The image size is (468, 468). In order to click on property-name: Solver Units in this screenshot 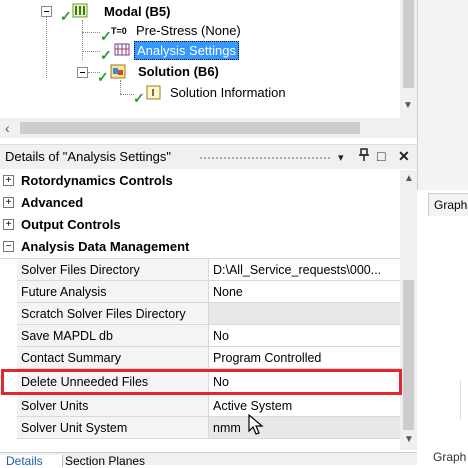, I will do `click(113, 406)`.